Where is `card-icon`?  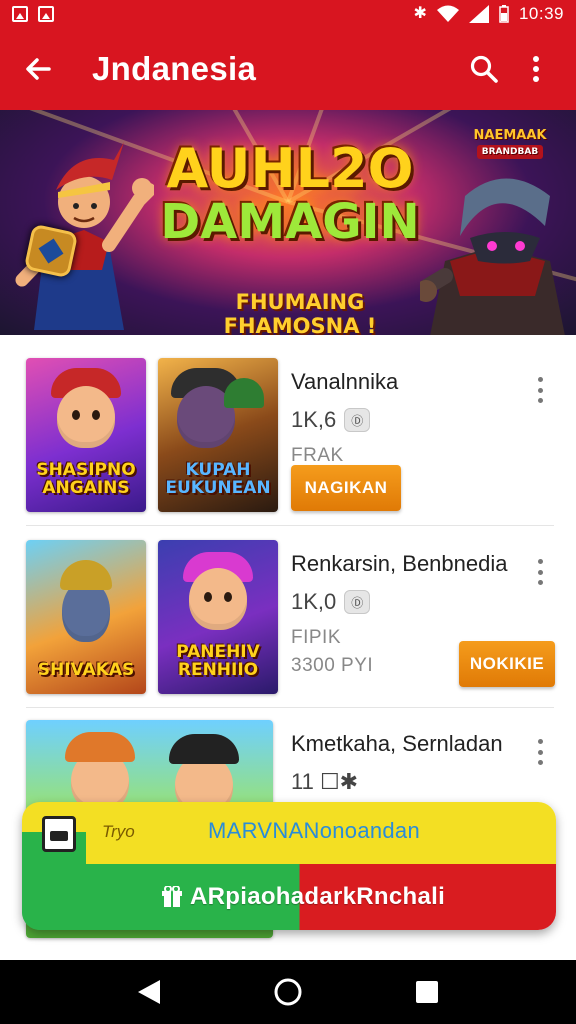
card-icon is located at coordinates (59, 834).